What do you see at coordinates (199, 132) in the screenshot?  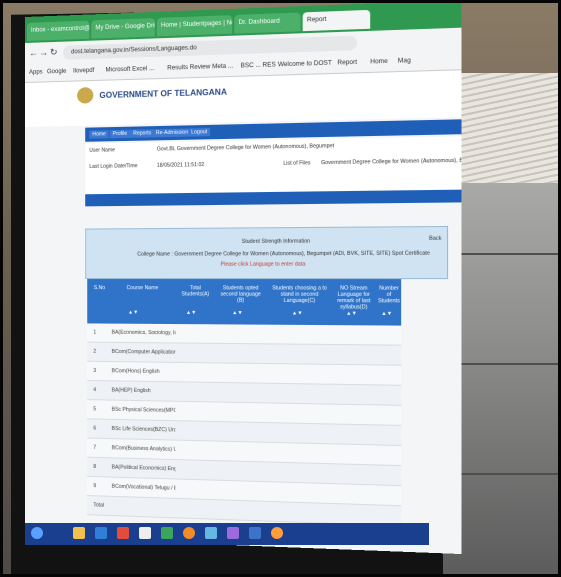 I see `nav-logout: Logout` at bounding box center [199, 132].